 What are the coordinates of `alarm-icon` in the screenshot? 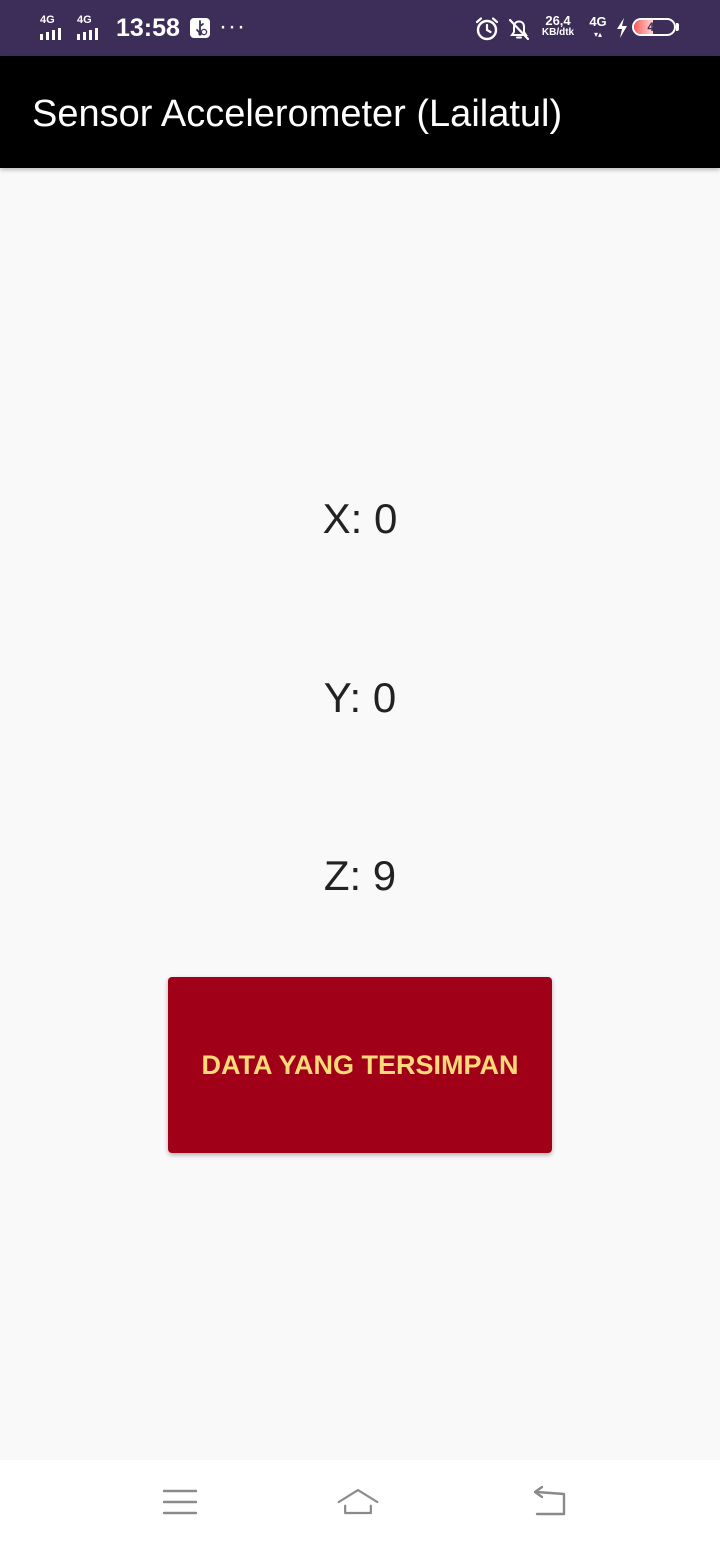 It's located at (487, 29).